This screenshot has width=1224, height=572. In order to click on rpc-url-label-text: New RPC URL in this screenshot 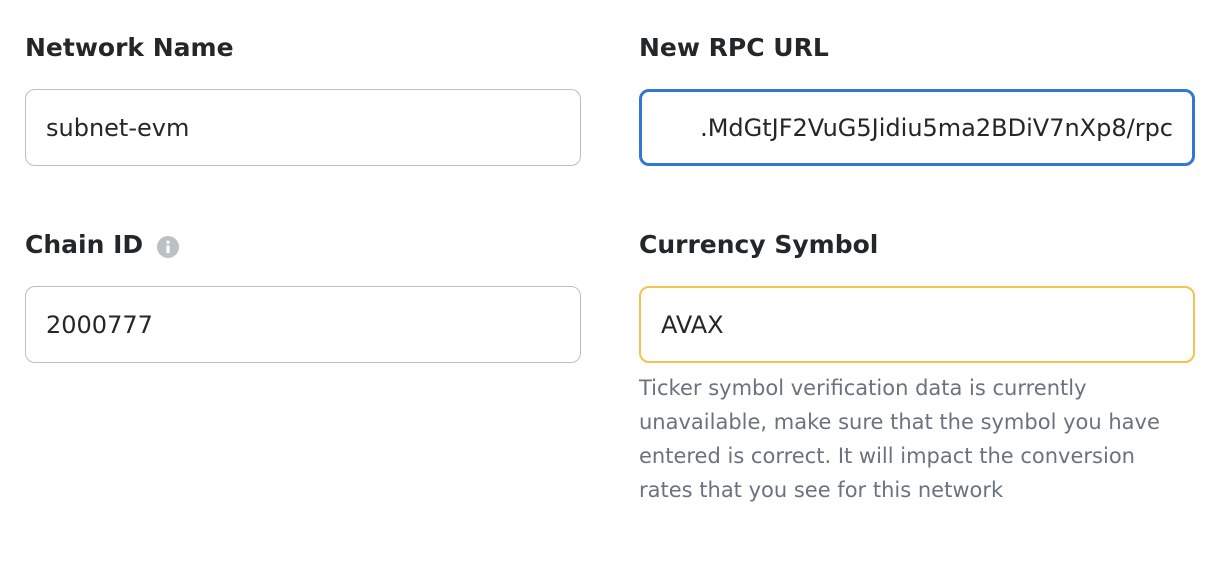, I will do `click(734, 47)`.